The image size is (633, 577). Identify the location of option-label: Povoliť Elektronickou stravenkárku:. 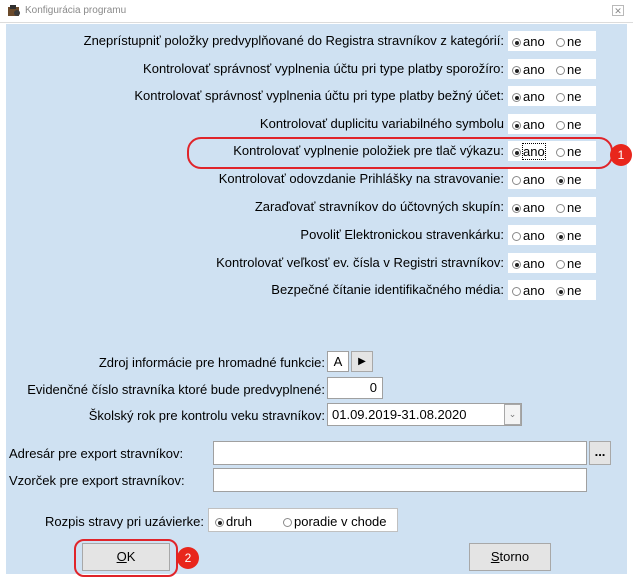
(402, 234).